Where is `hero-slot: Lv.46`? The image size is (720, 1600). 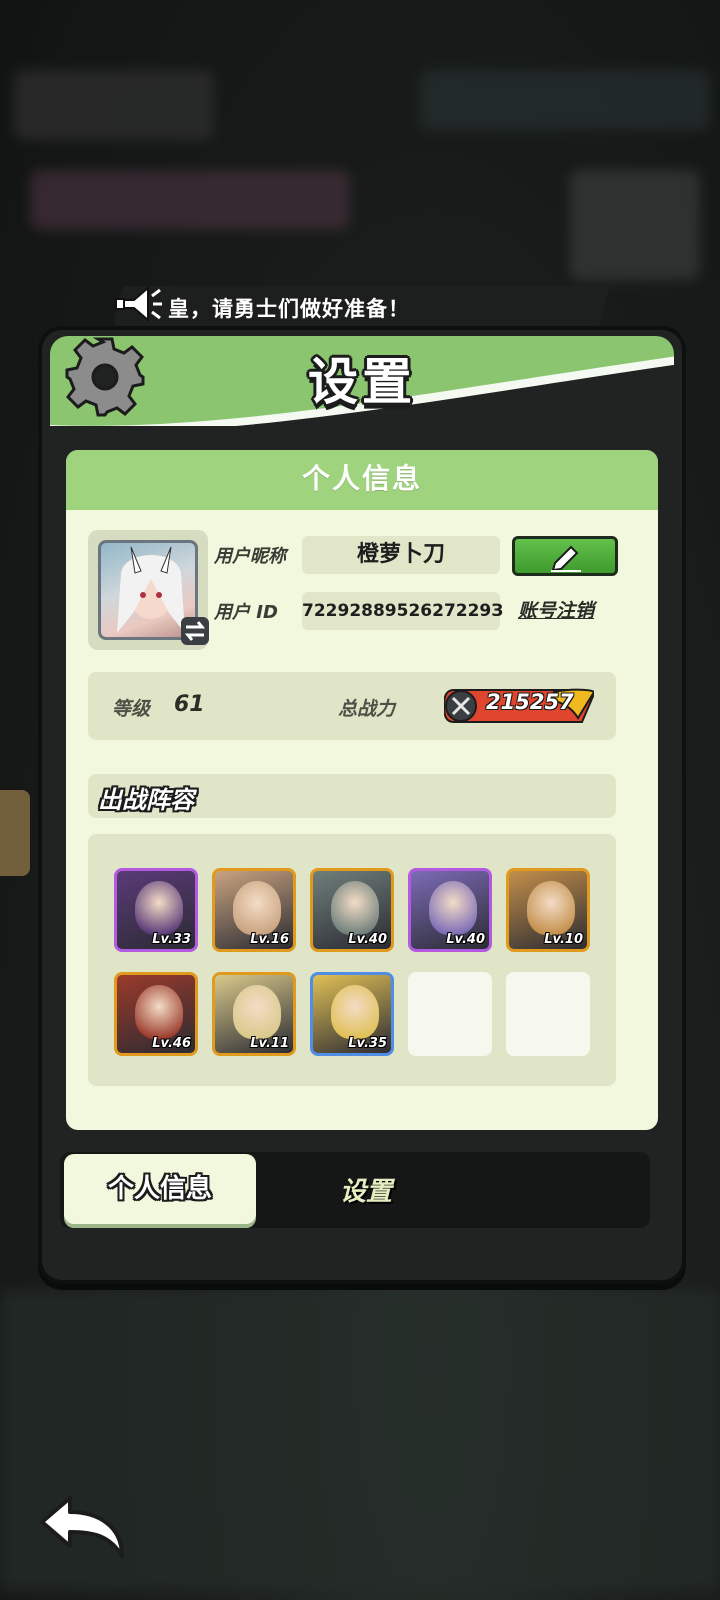 hero-slot: Lv.46 is located at coordinates (156, 1014).